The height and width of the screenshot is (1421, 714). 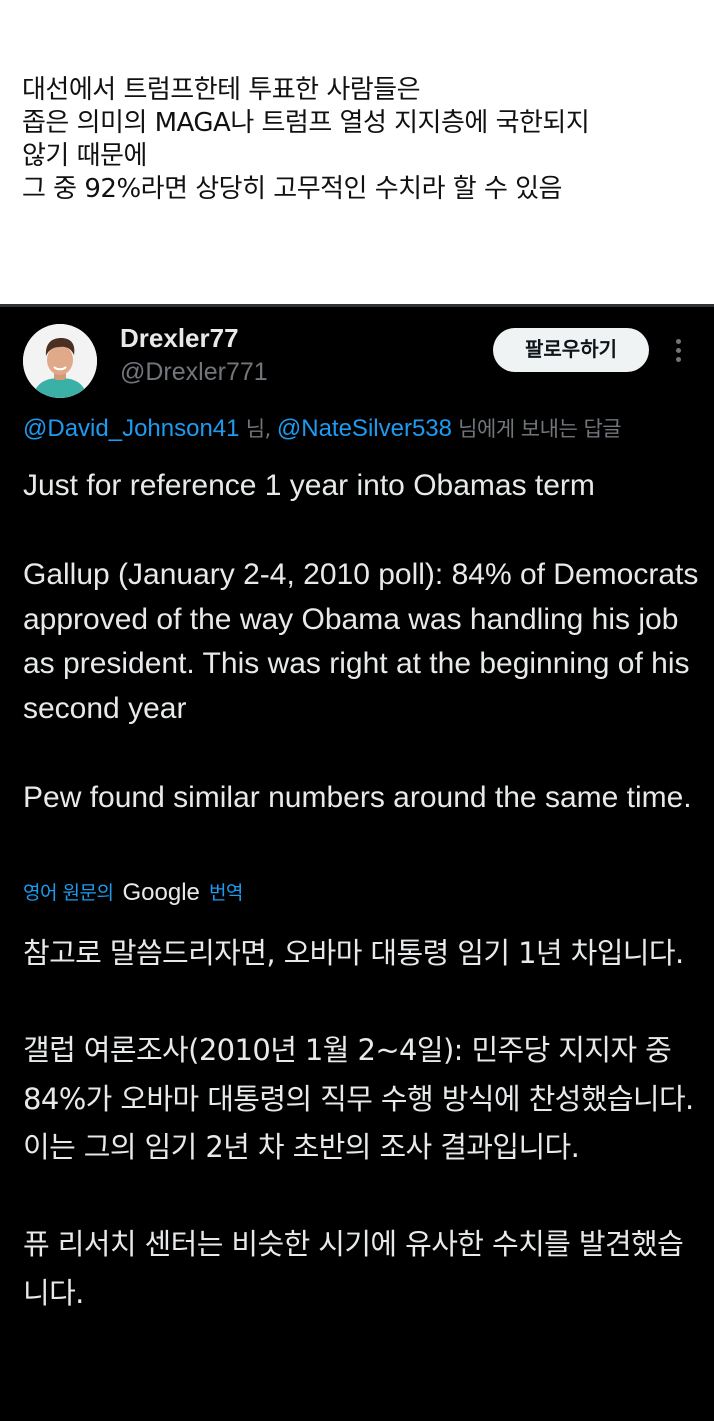 I want to click on display-name: Drexler77, so click(x=179, y=338).